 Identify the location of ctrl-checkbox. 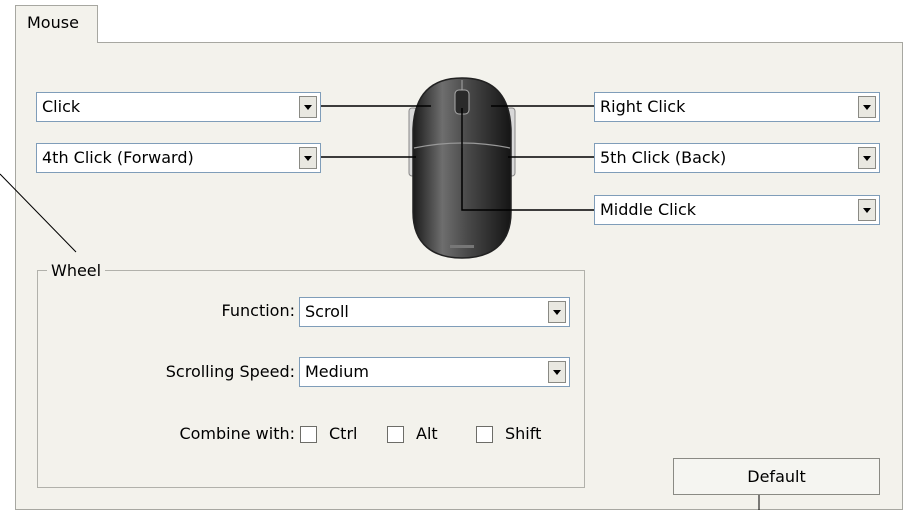
(308, 434).